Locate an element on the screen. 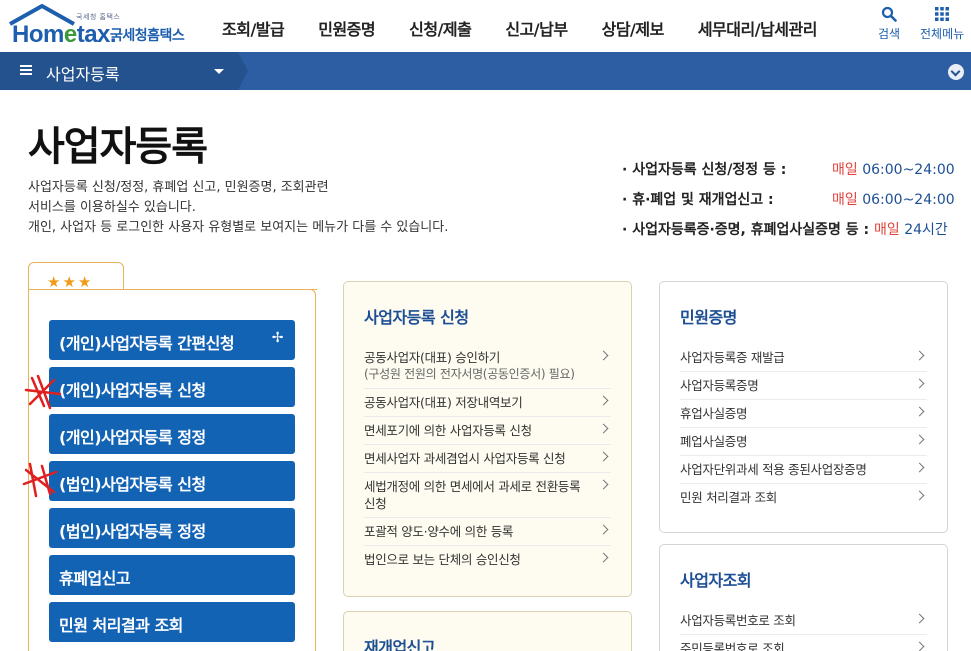 This screenshot has width=971, height=651. item-label: 면세사업자 과세겸업시 사업자등록 신청 is located at coordinates (465, 458).